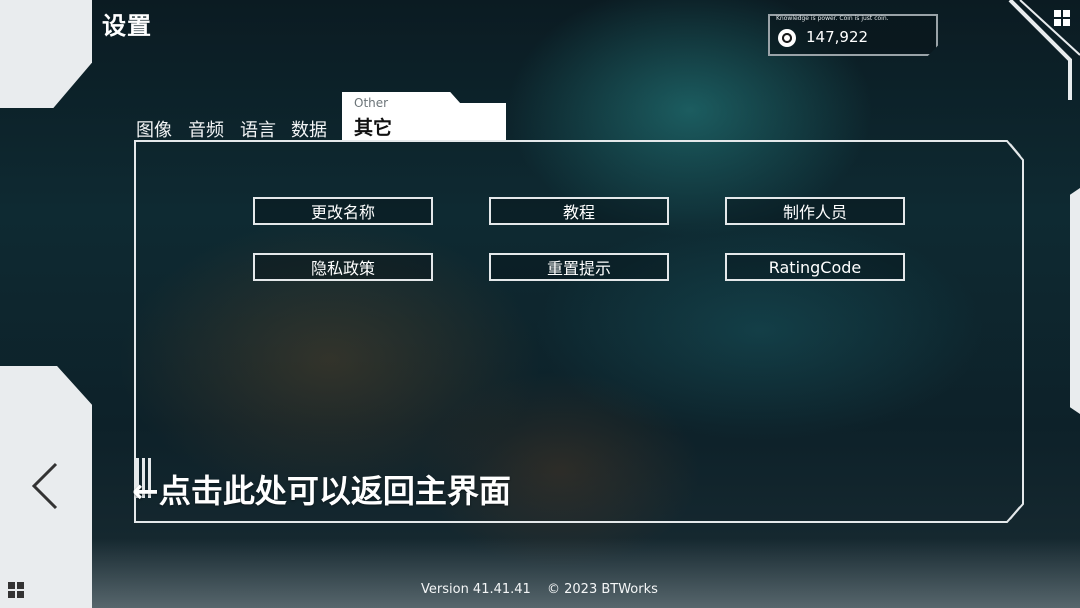  I want to click on coin-amount: 147,922, so click(837, 37).